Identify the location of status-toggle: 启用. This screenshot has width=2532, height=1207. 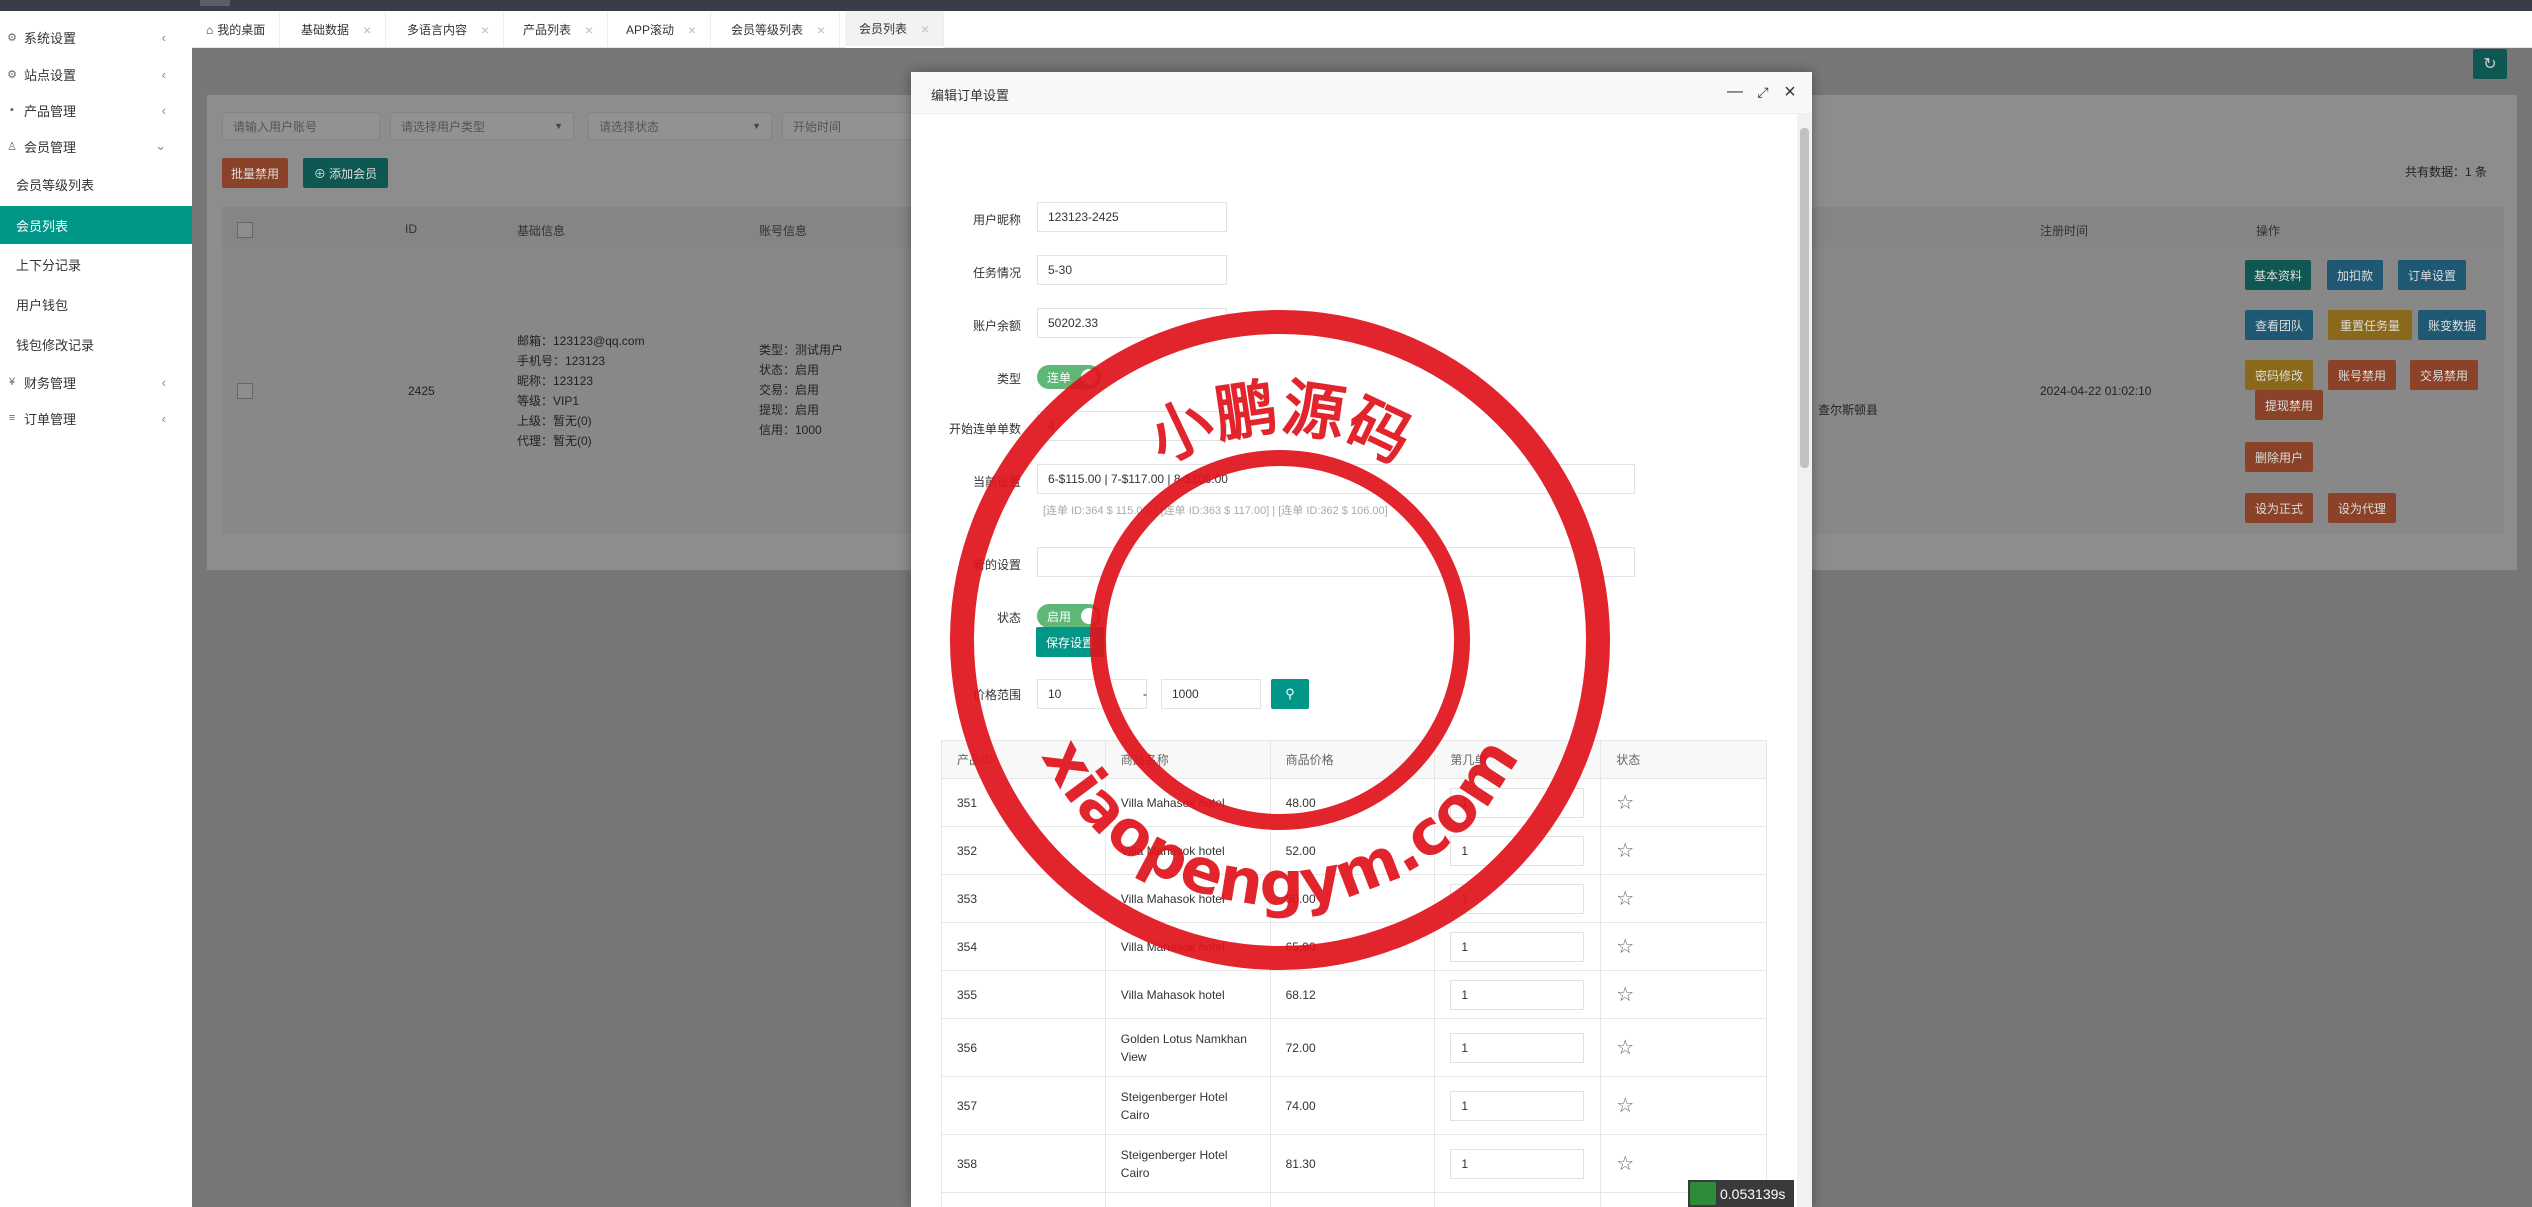
(1069, 616).